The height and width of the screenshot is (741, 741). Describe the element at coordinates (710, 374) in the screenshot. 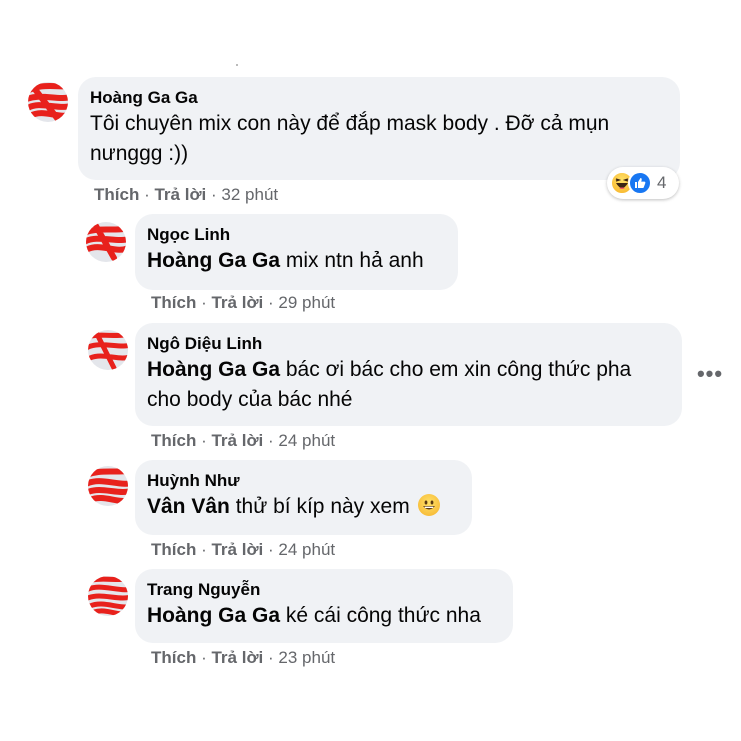

I see `more-options-icon: •••` at that location.